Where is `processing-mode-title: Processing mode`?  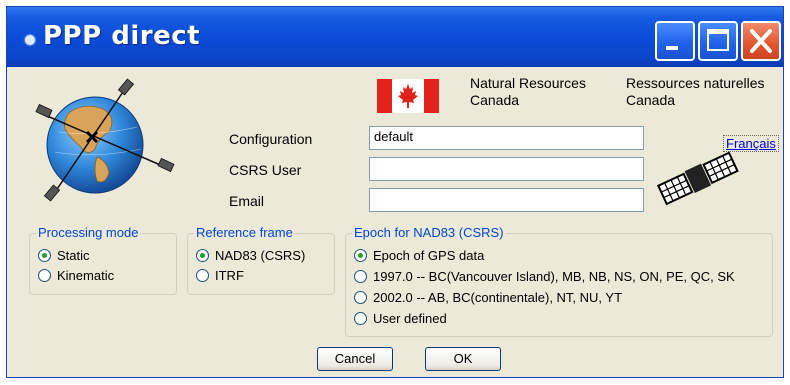 processing-mode-title: Processing mode is located at coordinates (88, 232).